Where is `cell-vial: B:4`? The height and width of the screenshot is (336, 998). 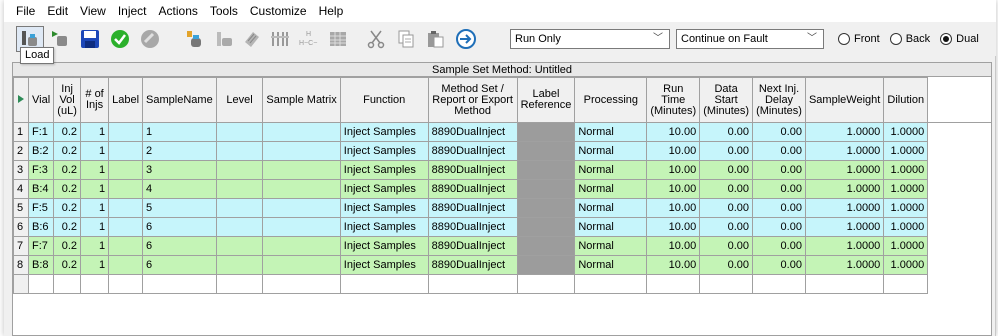 cell-vial: B:4 is located at coordinates (41, 189).